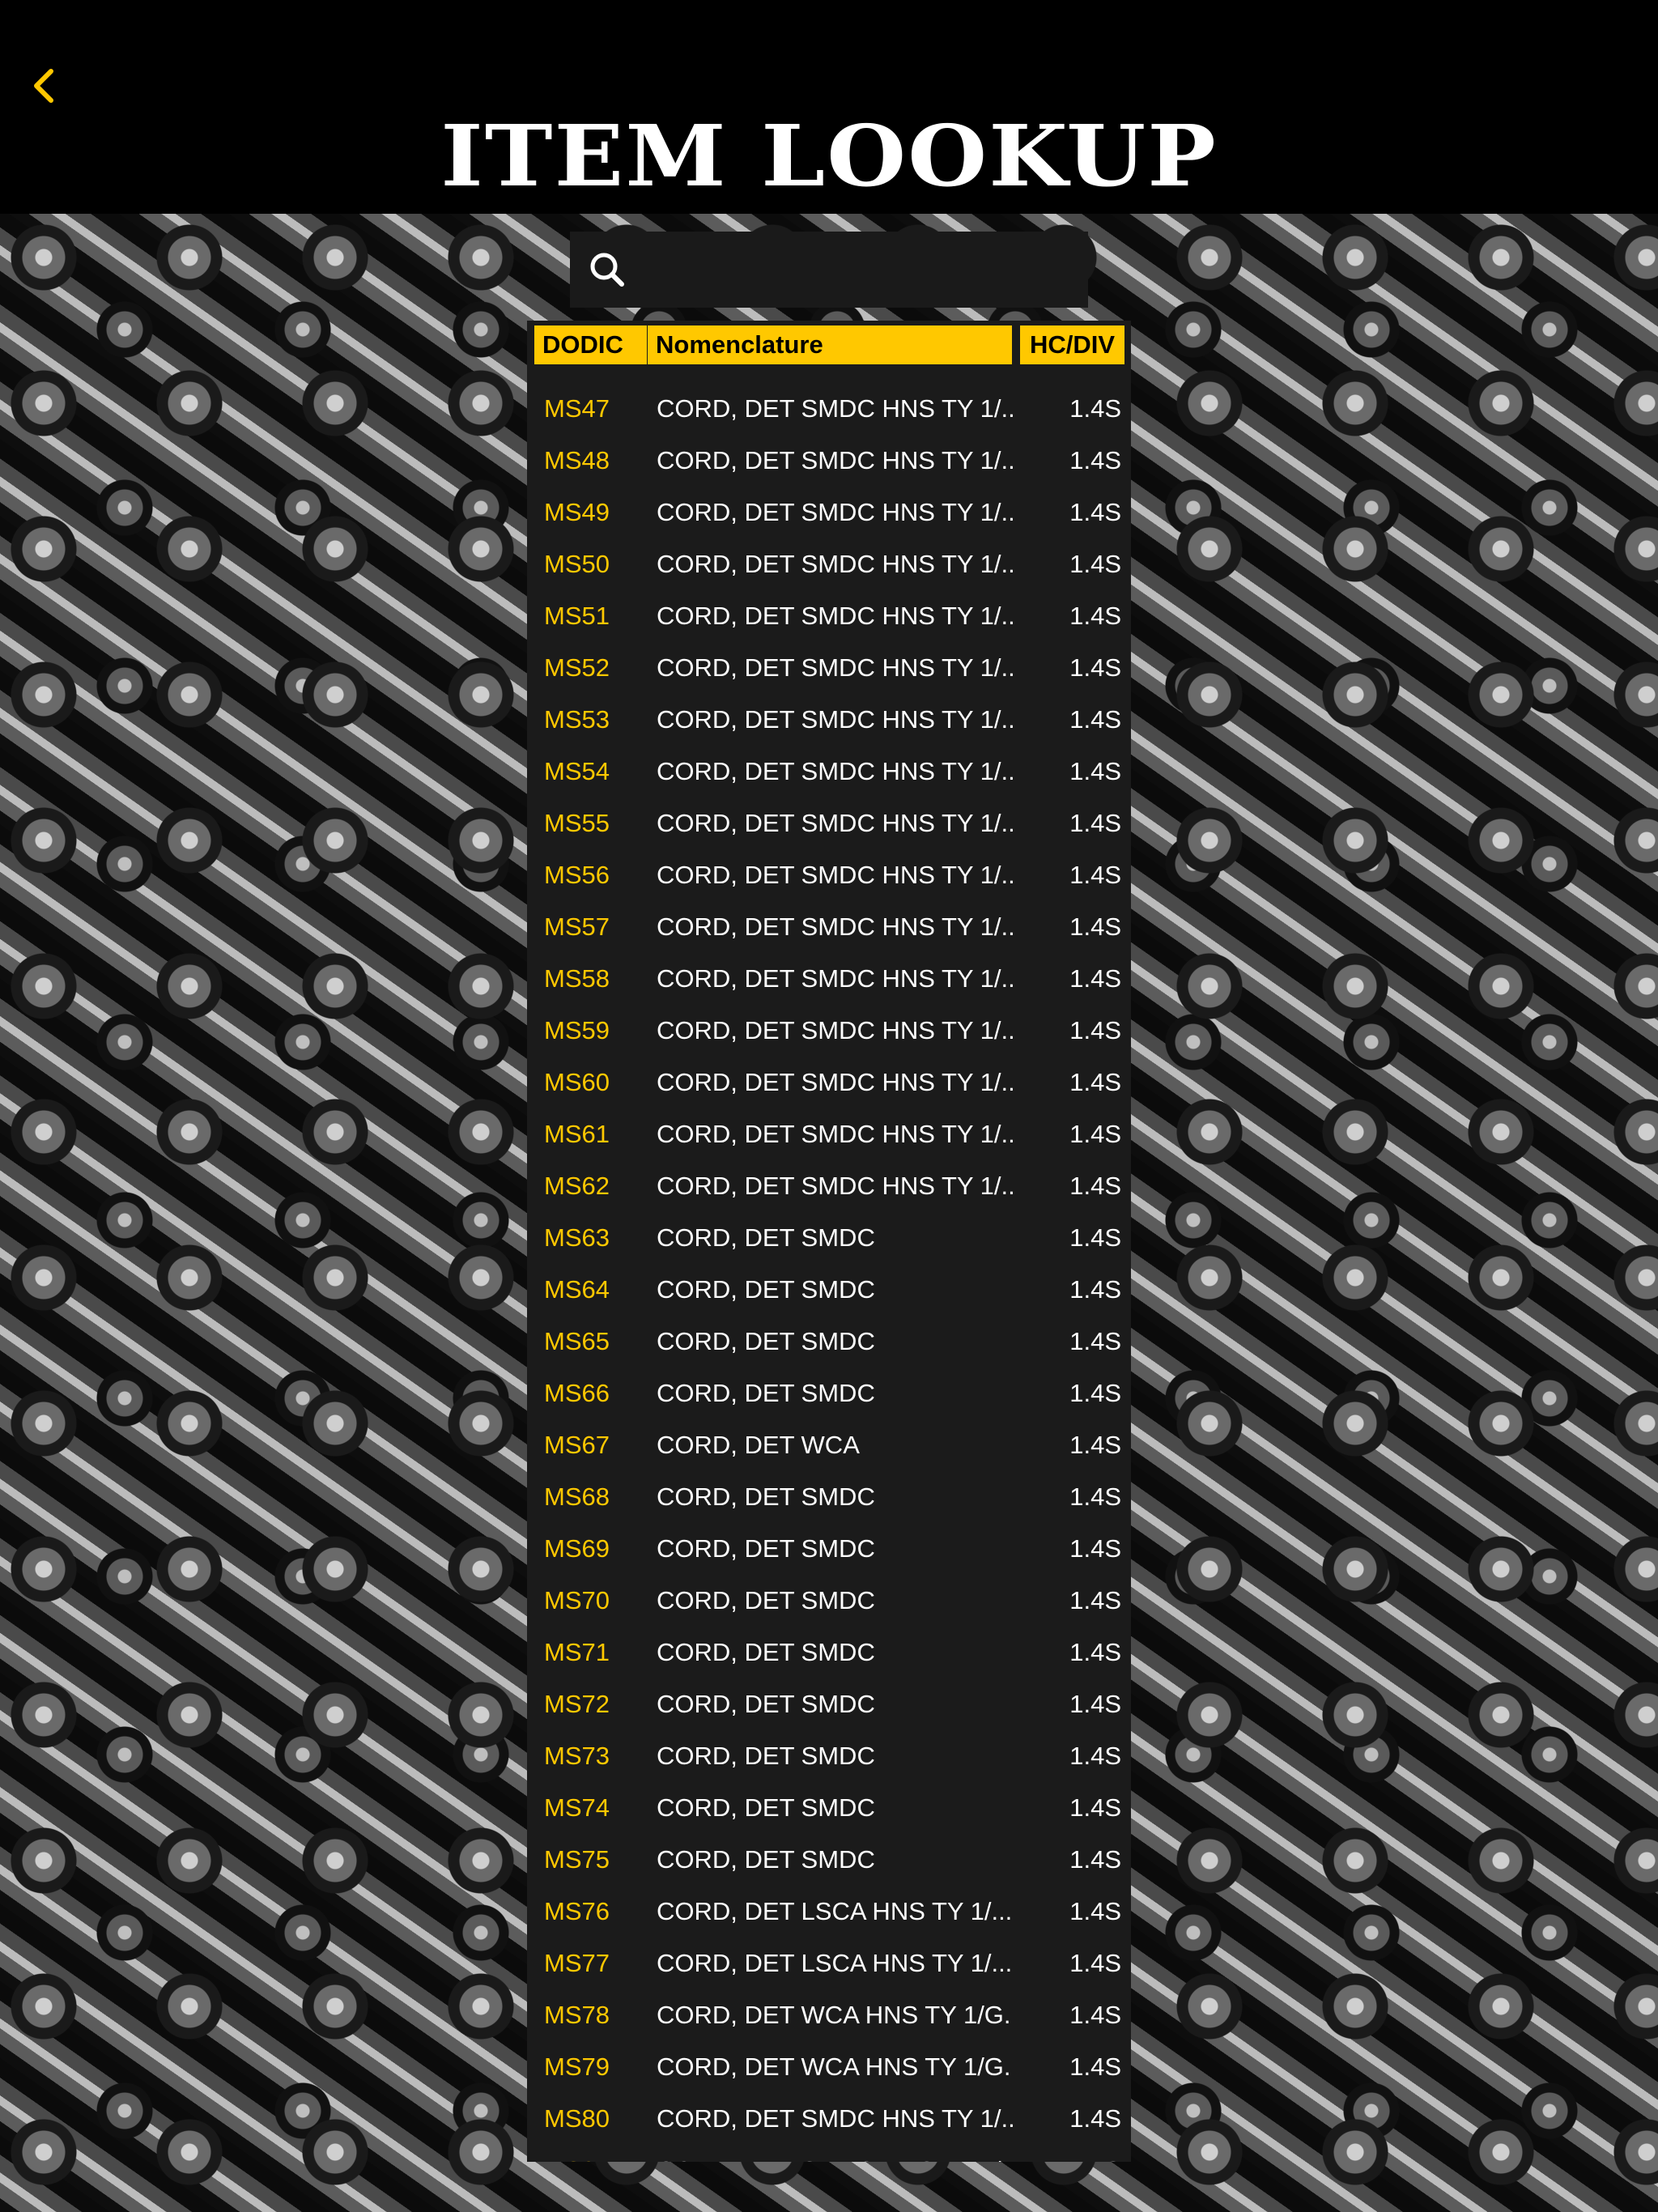 The height and width of the screenshot is (2212, 1658). I want to click on table-row: MS79 CORD, DET WCA HNS TY 1/G... 1.4S, so click(829, 2067).